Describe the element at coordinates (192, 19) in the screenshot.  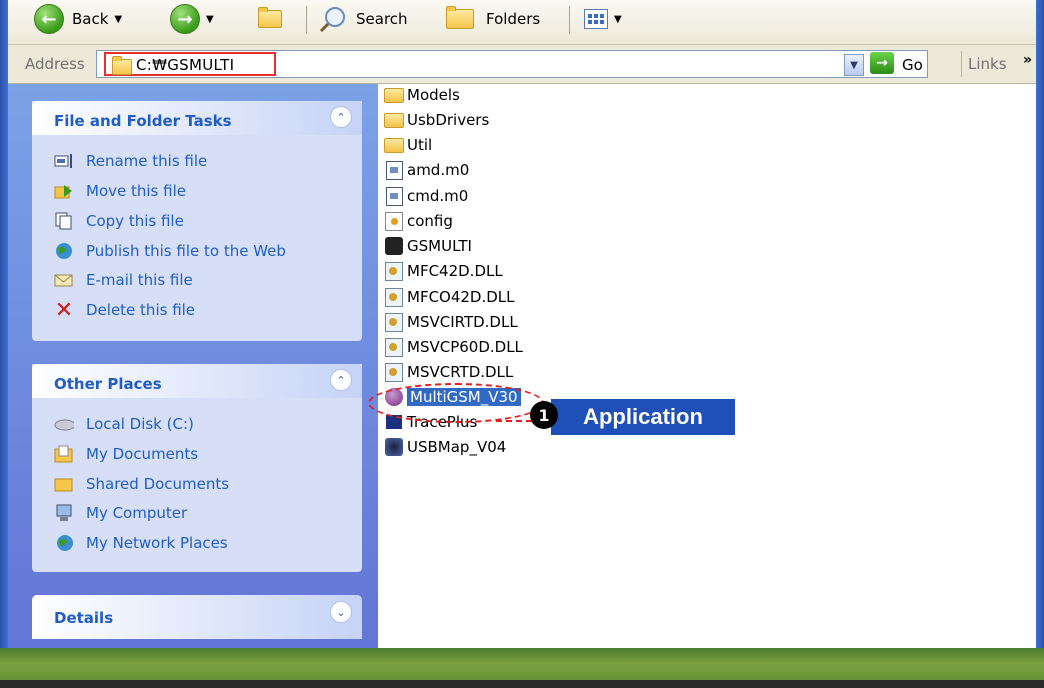
I see `forward-button: → ▼` at that location.